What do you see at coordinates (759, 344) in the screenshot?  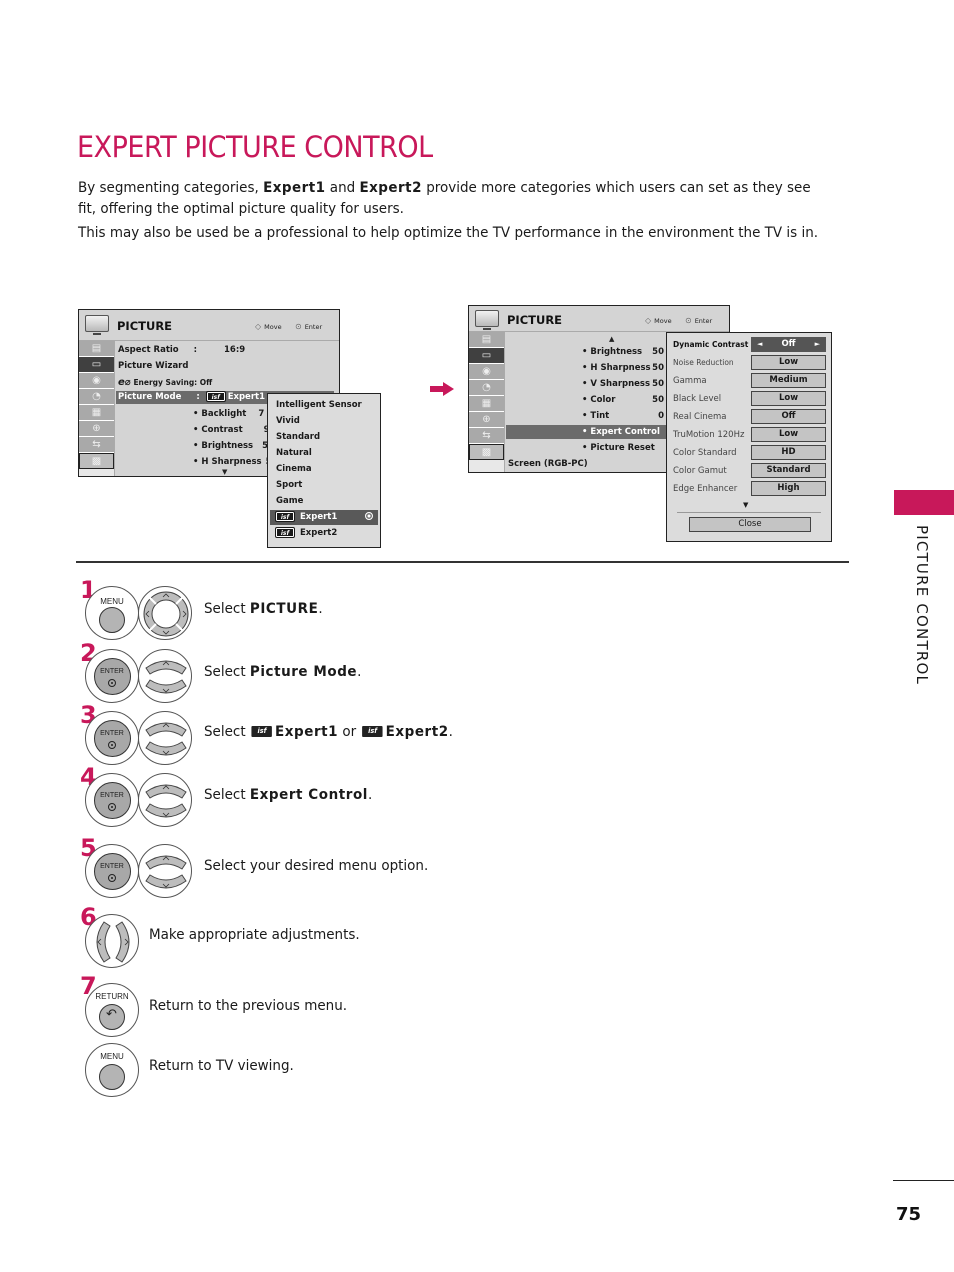 I see `arrow-left-icon: ◄` at bounding box center [759, 344].